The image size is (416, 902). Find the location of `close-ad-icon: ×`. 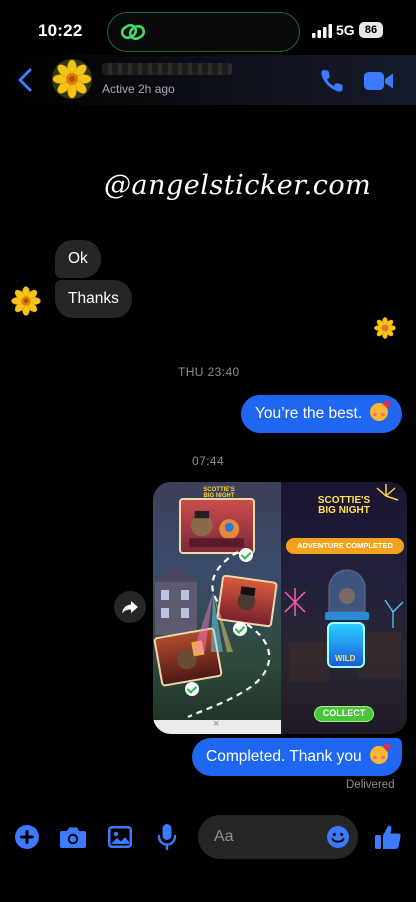

close-ad-icon: × is located at coordinates (216, 724).